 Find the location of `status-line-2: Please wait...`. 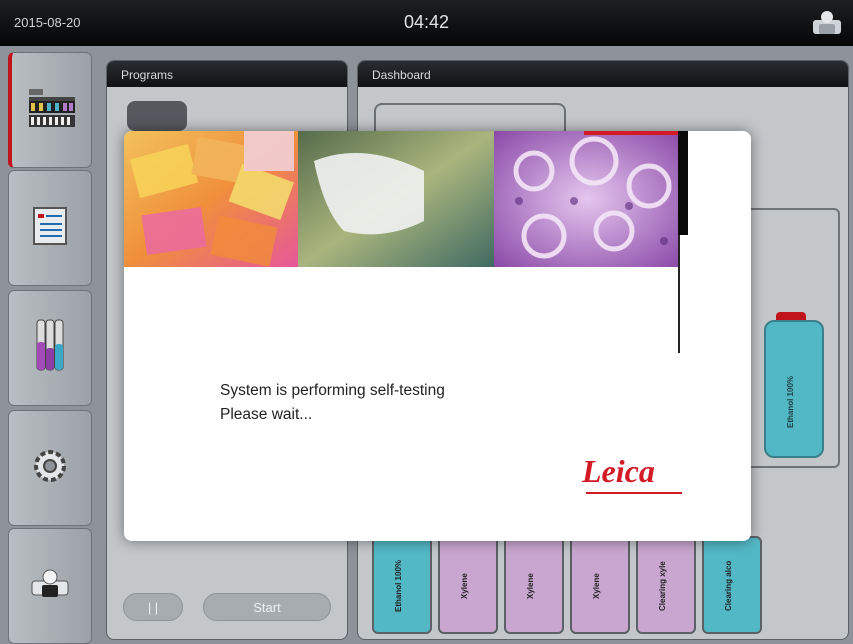

status-line-2: Please wait... is located at coordinates (266, 414).